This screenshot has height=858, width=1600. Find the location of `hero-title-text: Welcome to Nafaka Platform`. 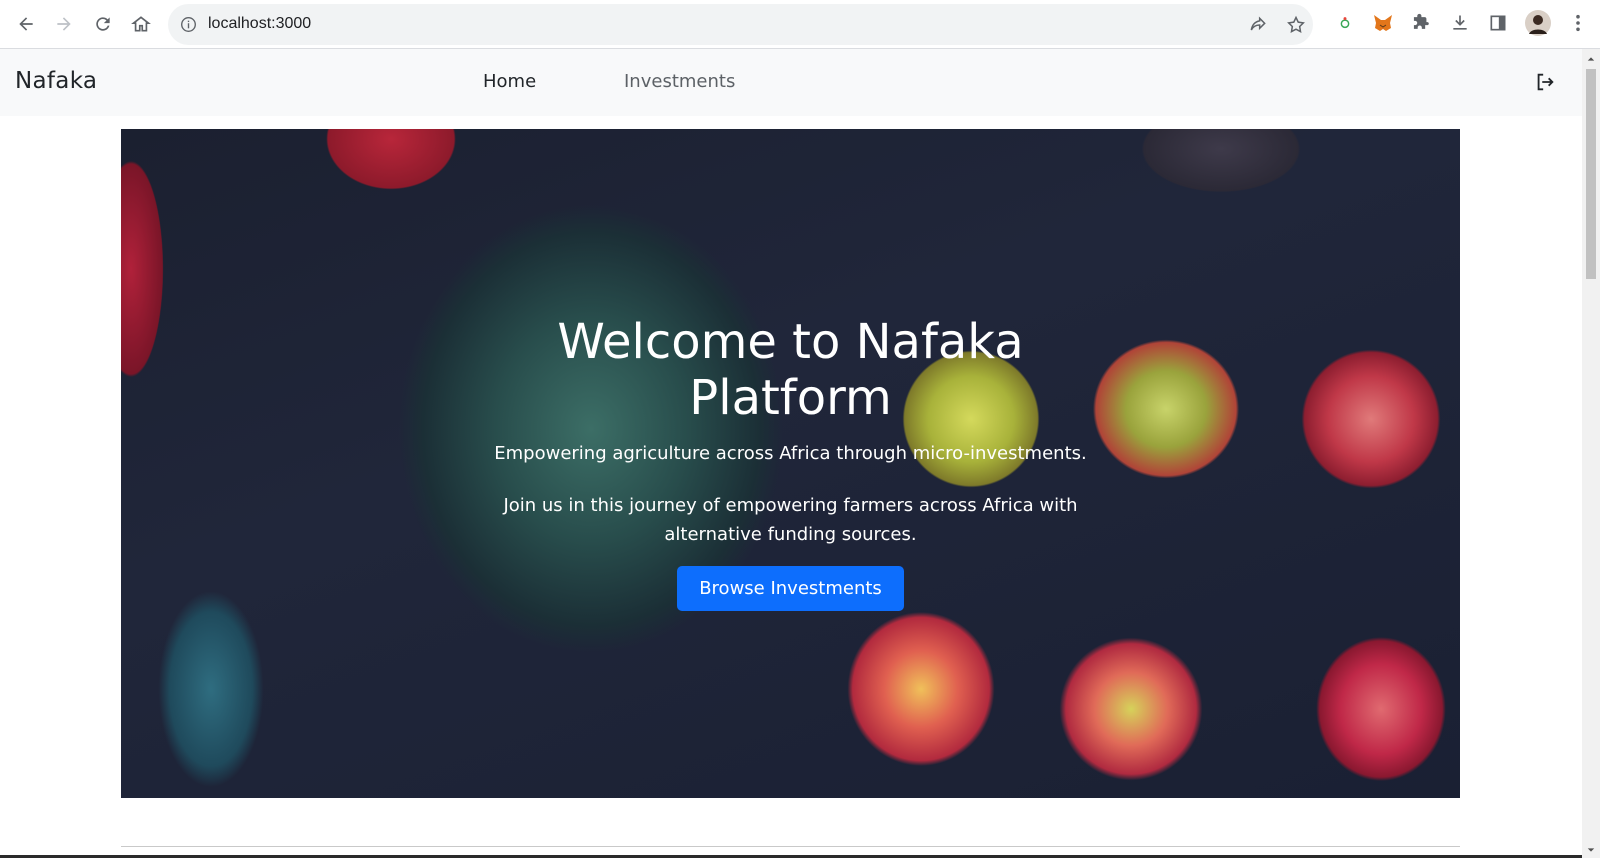

hero-title-text: Welcome to Nafaka Platform is located at coordinates (790, 370).